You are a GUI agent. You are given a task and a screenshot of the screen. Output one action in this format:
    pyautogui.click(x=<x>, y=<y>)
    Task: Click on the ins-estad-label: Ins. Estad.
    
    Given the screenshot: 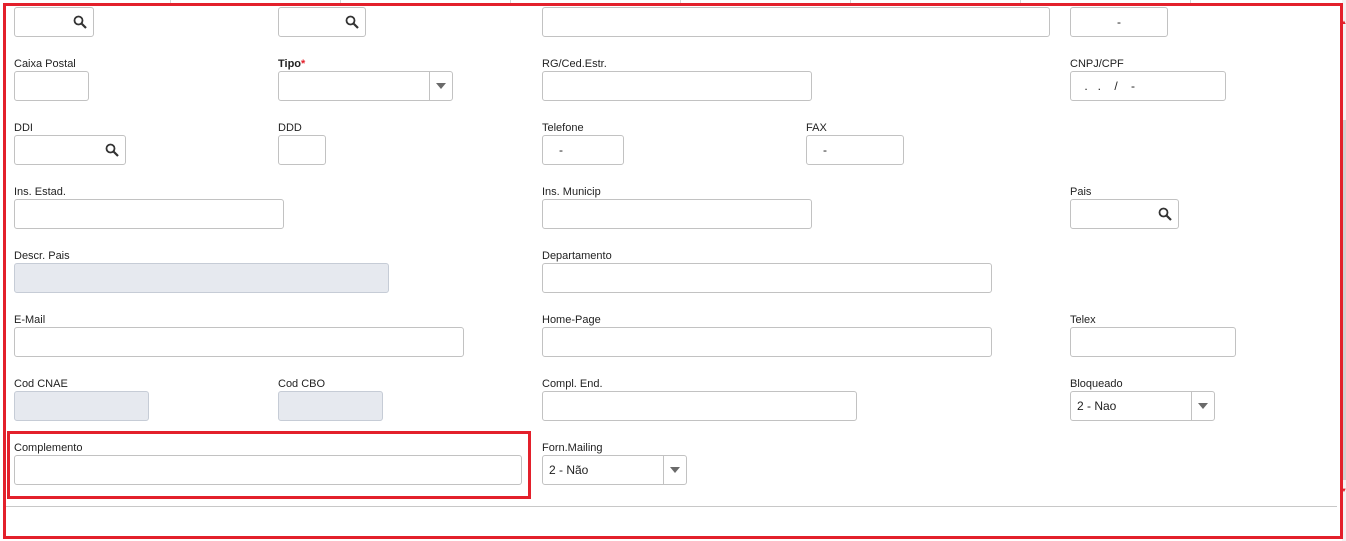 What is the action you would take?
    pyautogui.click(x=40, y=192)
    